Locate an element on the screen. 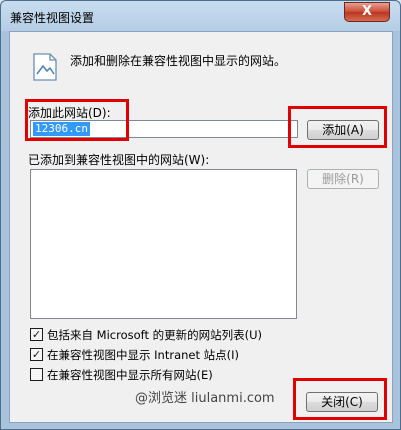 Image resolution: width=401 pixels, height=430 pixels. include-microsoft-list-checkbox: ✓ is located at coordinates (36, 334).